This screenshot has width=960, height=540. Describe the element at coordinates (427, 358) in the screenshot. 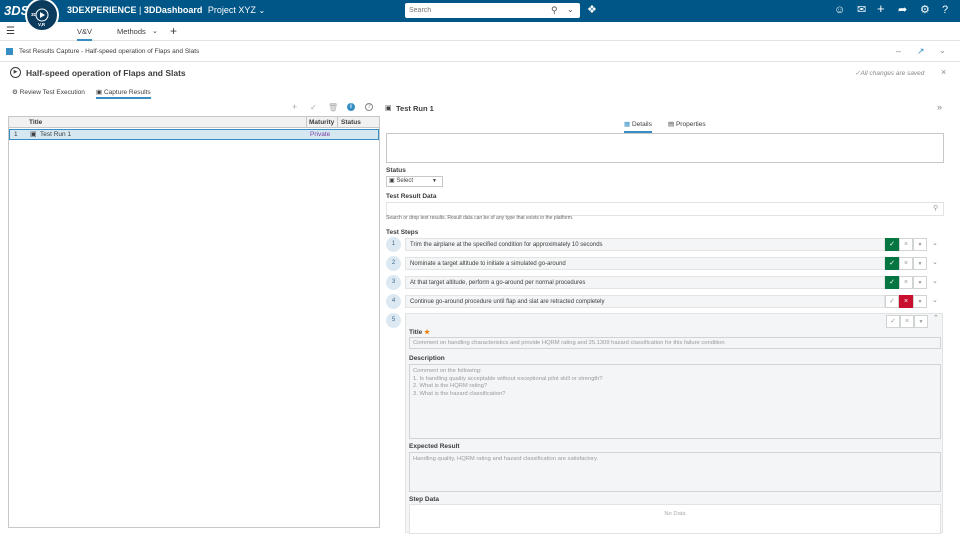

I see `description-label: Description` at that location.